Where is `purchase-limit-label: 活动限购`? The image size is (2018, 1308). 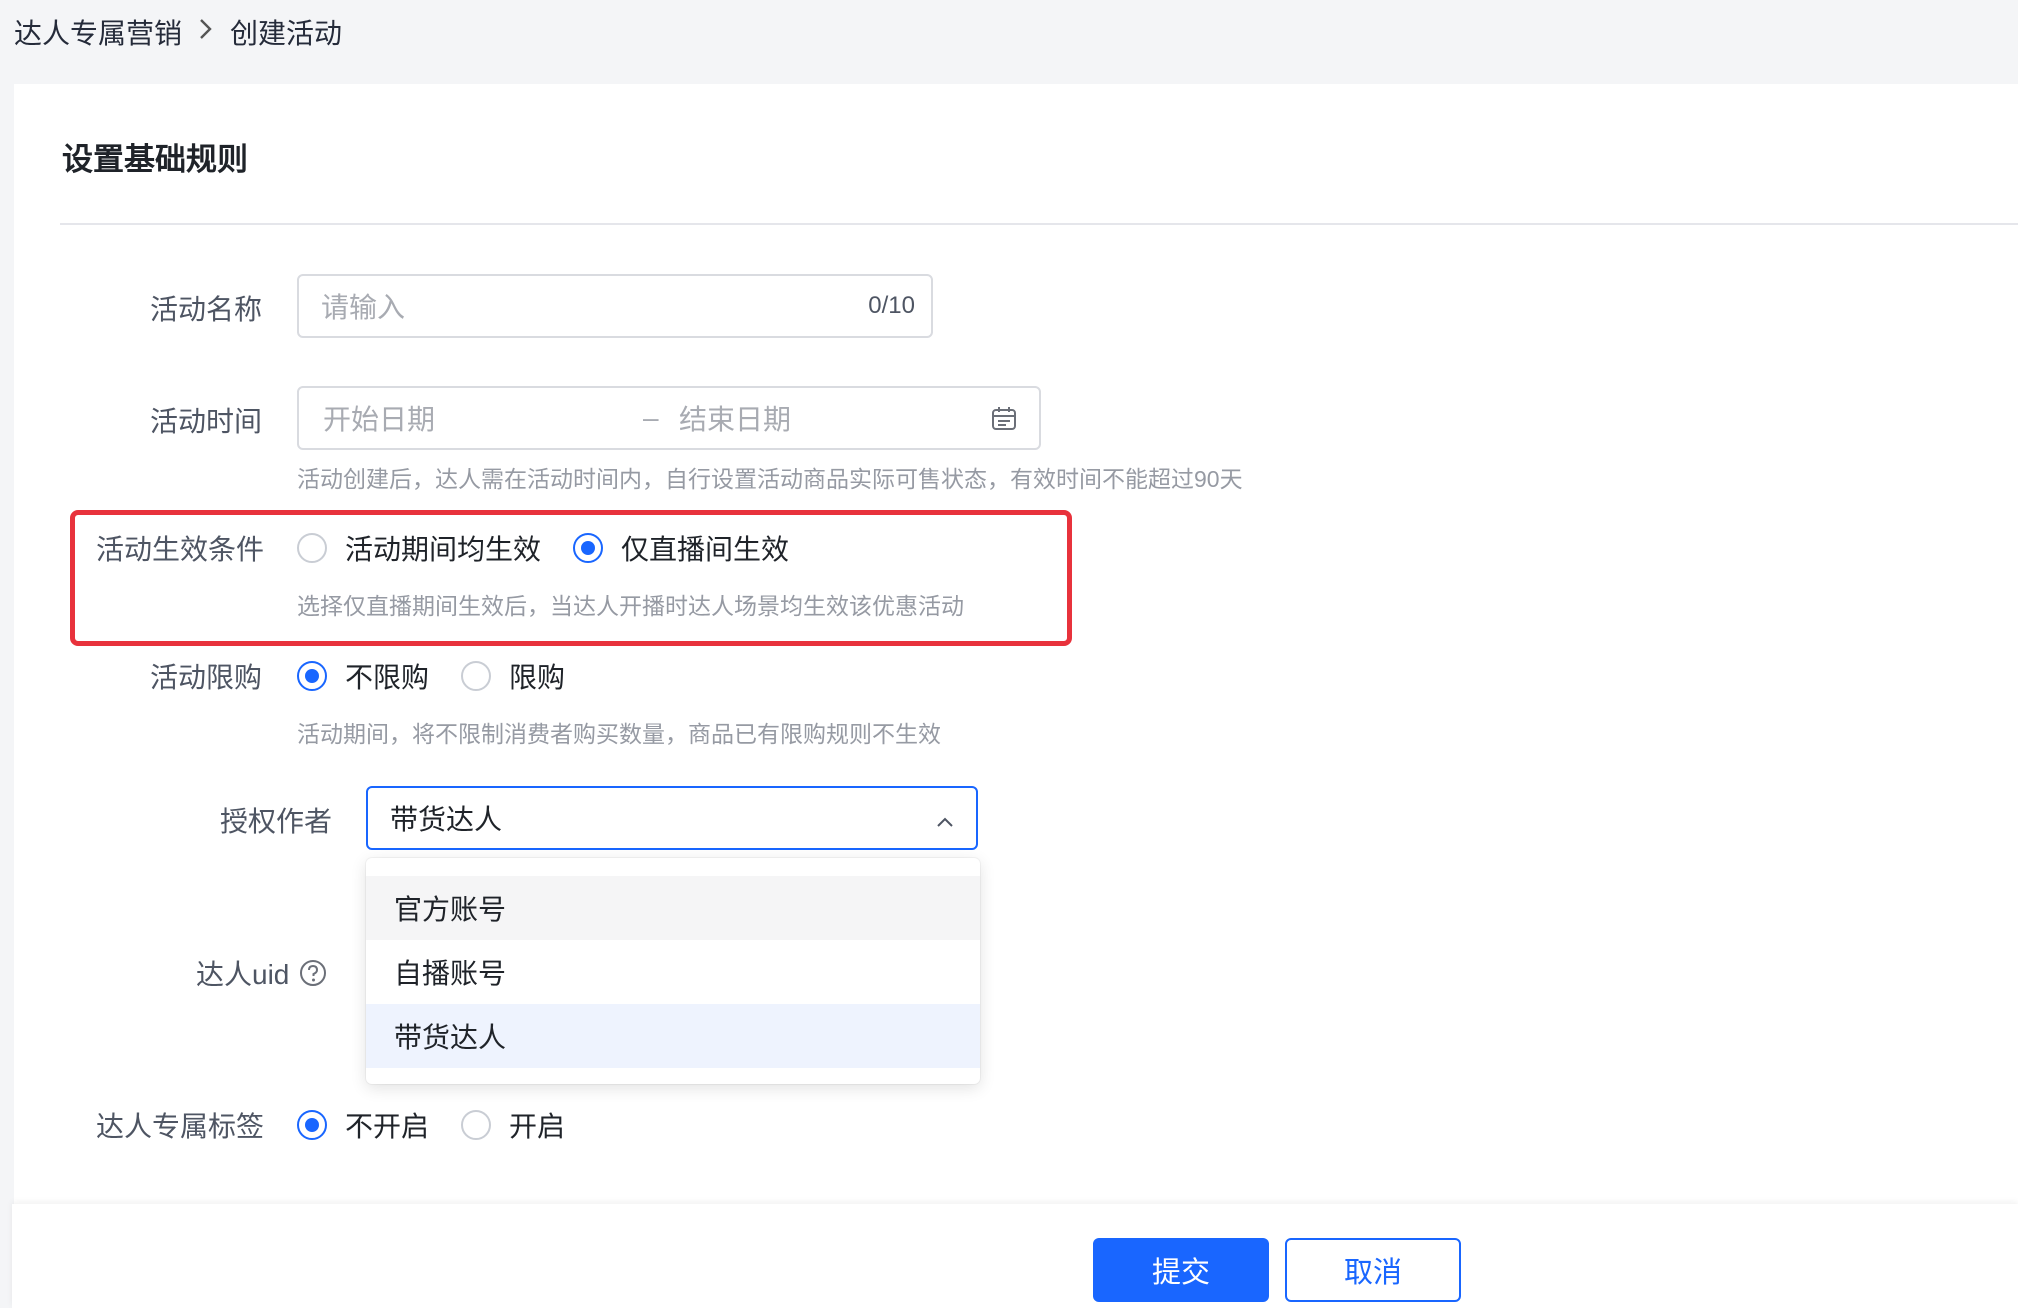 purchase-limit-label: 活动限购 is located at coordinates (206, 677).